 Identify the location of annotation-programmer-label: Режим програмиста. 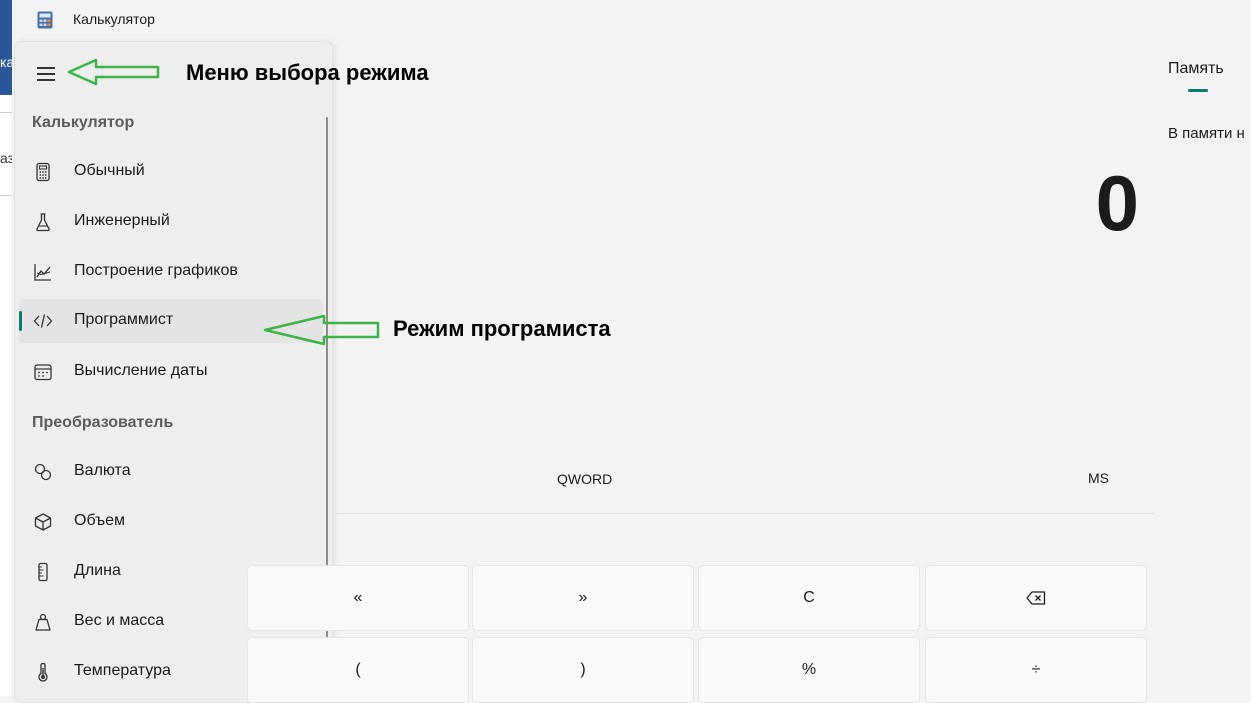
(502, 328).